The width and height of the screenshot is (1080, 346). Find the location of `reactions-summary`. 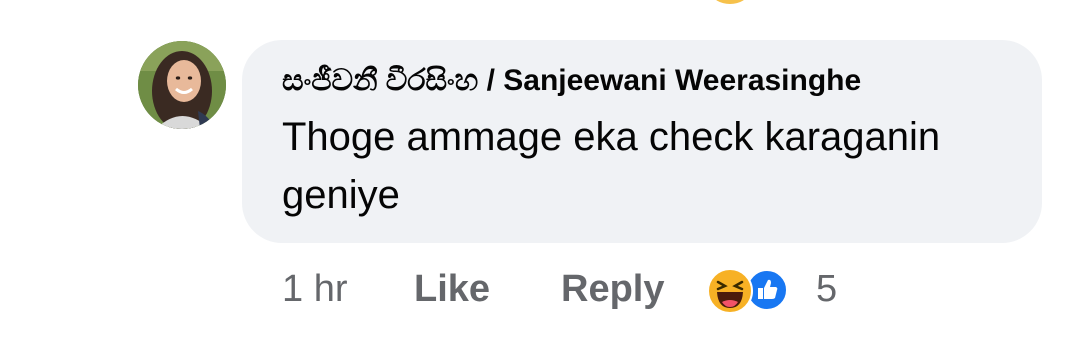

reactions-summary is located at coordinates (751, 290).